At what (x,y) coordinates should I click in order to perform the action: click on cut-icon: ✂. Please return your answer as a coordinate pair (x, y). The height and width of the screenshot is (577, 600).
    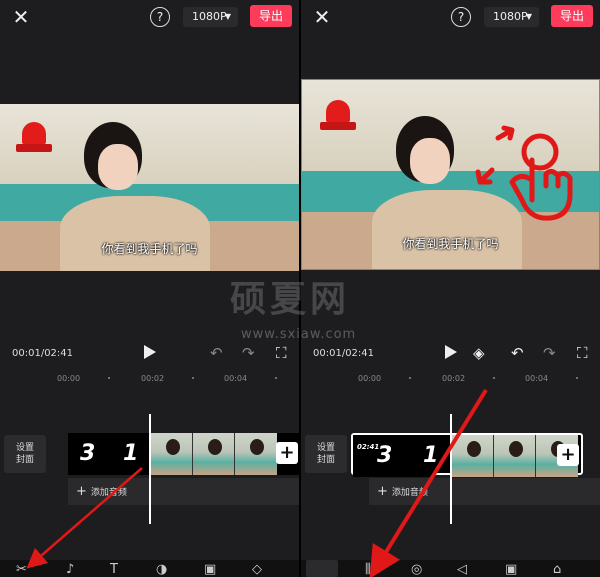
    Looking at the image, I should click on (21, 569).